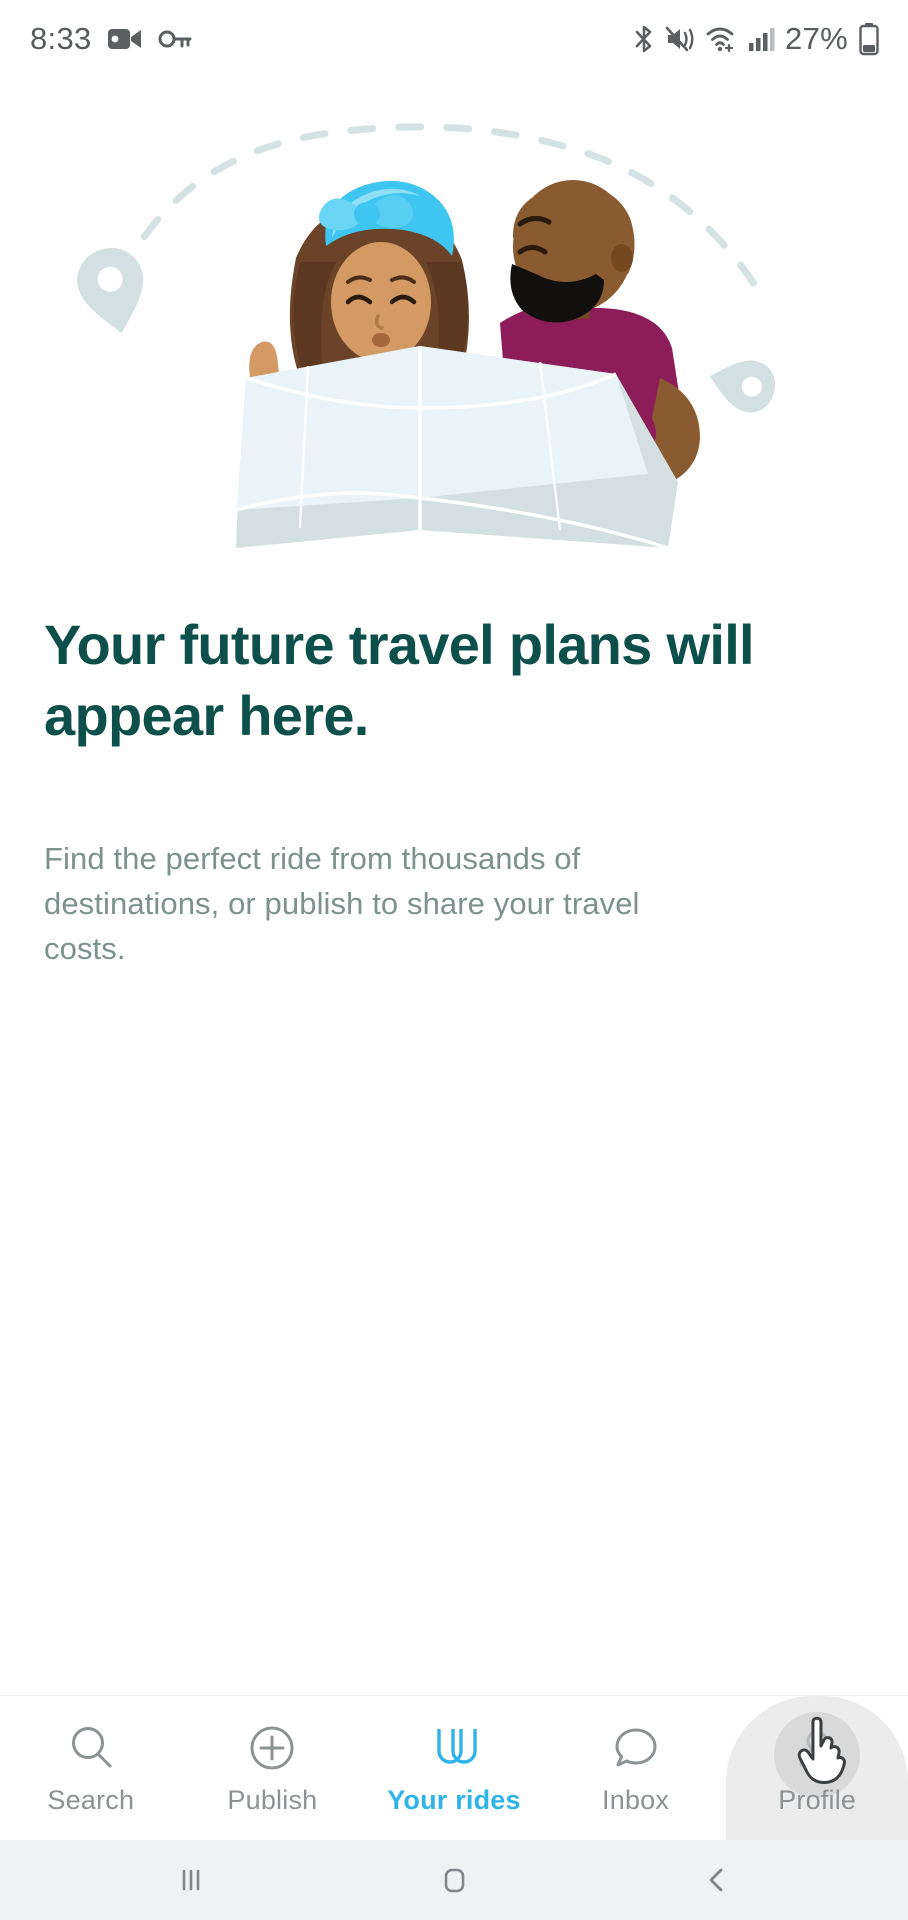 This screenshot has width=908, height=1920. What do you see at coordinates (456, 448) in the screenshot?
I see `illustration-map` at bounding box center [456, 448].